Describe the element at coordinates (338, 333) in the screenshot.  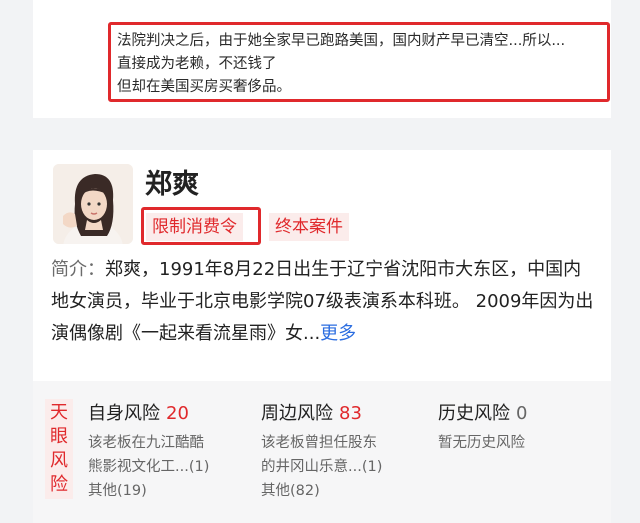
I see `more-link: 更多` at that location.